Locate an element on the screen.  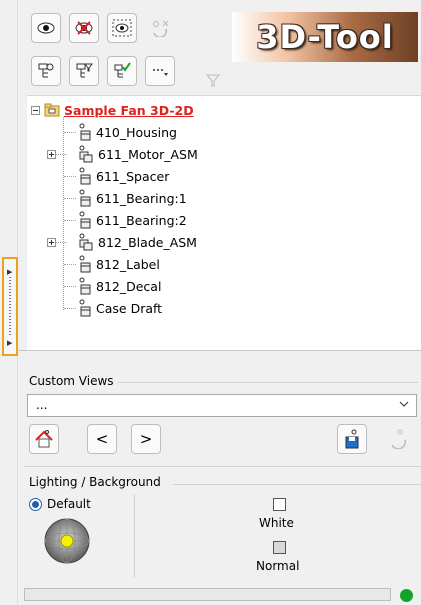
tree-item-label: 611_Motor_ASM is located at coordinates (148, 154).